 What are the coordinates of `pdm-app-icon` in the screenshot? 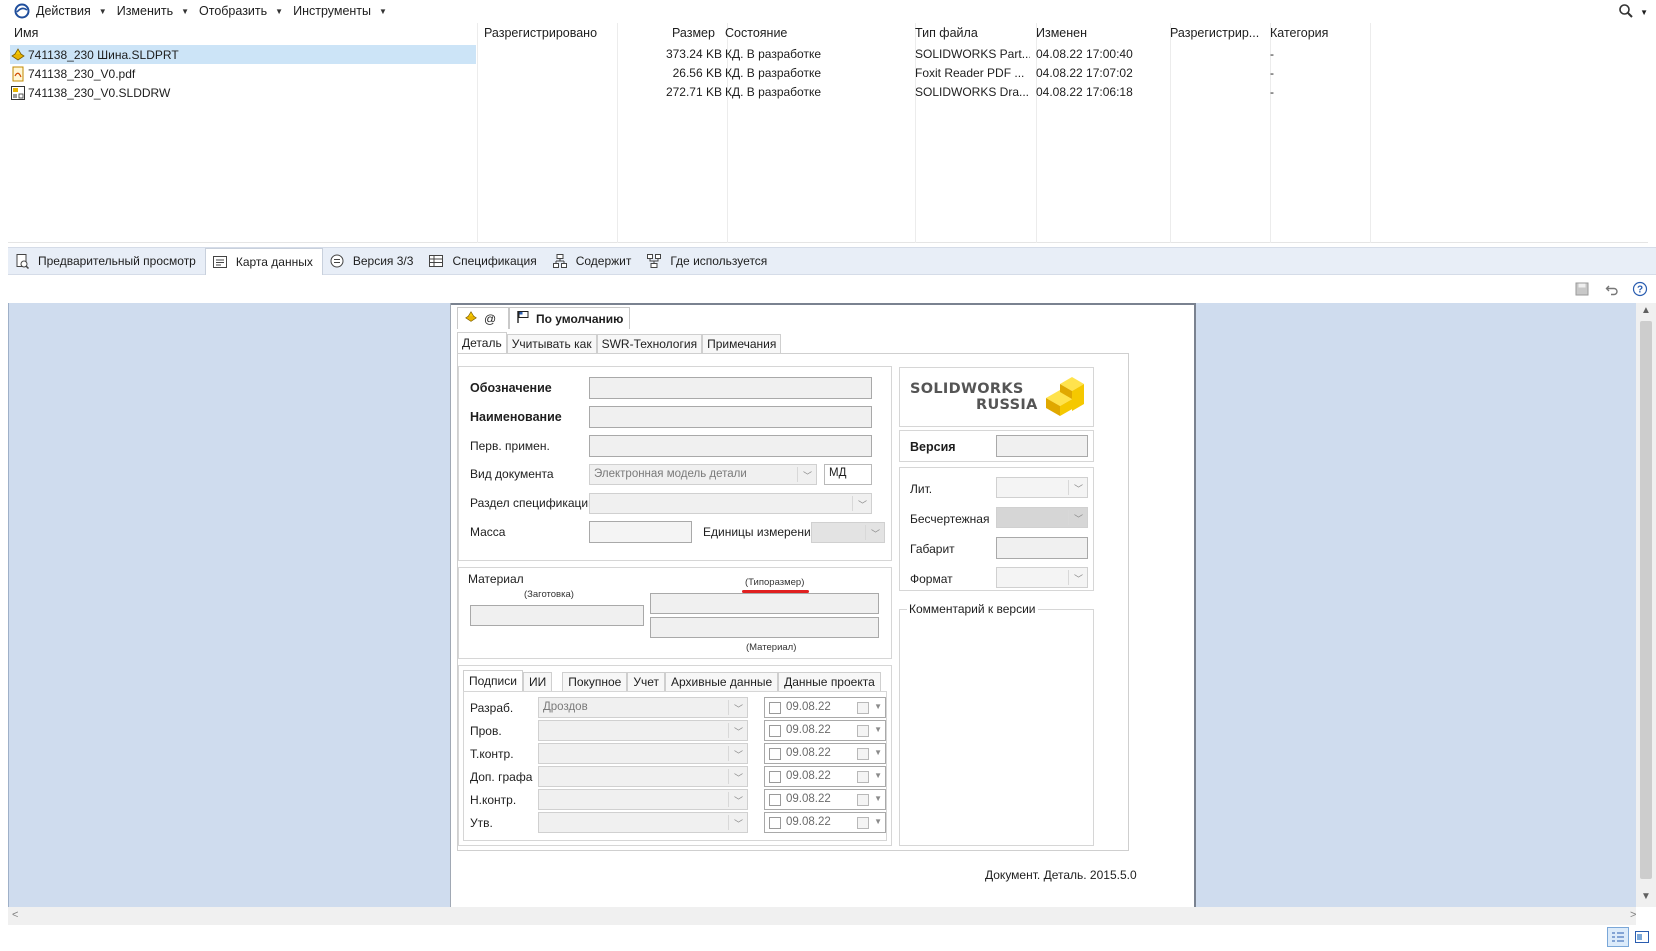 It's located at (22, 11).